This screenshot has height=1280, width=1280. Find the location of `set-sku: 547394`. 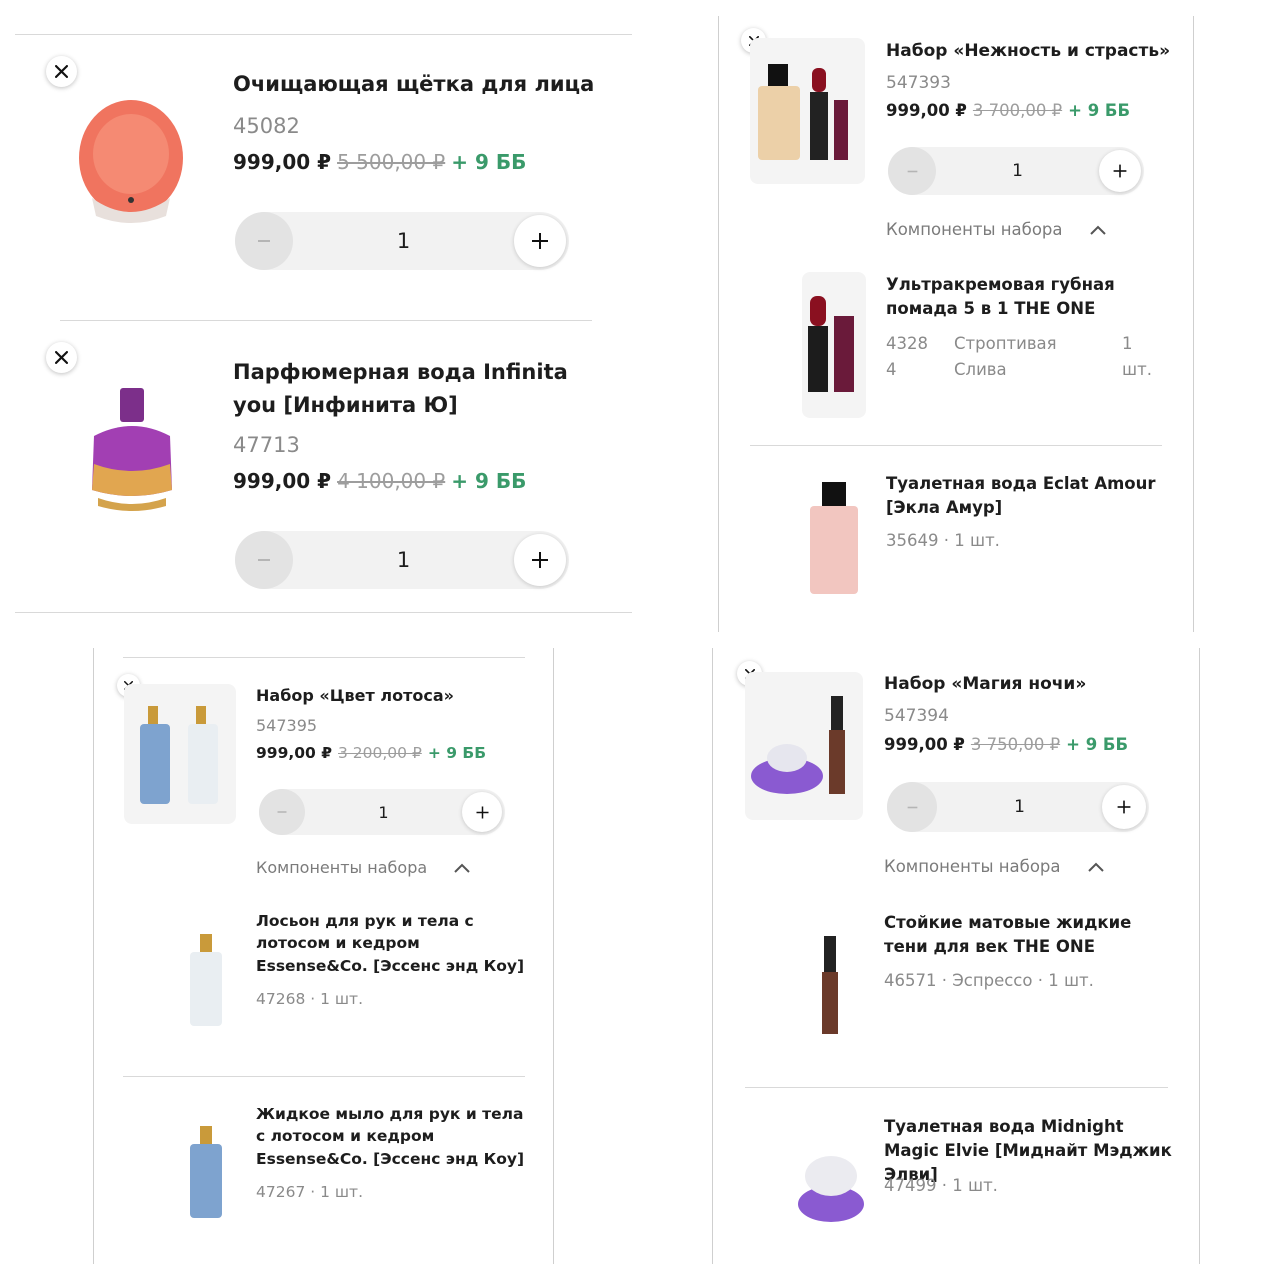

set-sku: 547394 is located at coordinates (916, 716).